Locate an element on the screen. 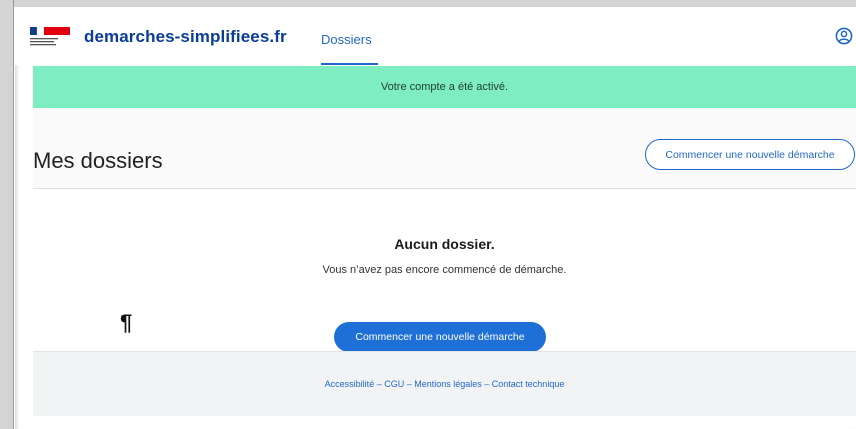 The width and height of the screenshot is (856, 429). site-header: demarches-simplifiees.fr Dossiers is located at coordinates (435, 36).